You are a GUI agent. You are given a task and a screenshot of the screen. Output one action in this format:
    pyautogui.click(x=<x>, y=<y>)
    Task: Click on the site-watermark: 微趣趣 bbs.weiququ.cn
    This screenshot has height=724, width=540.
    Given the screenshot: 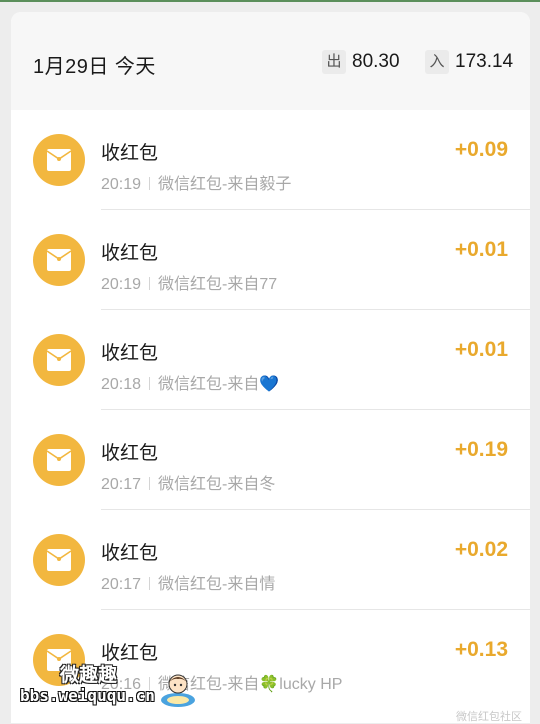 What is the action you would take?
    pyautogui.click(x=107, y=688)
    